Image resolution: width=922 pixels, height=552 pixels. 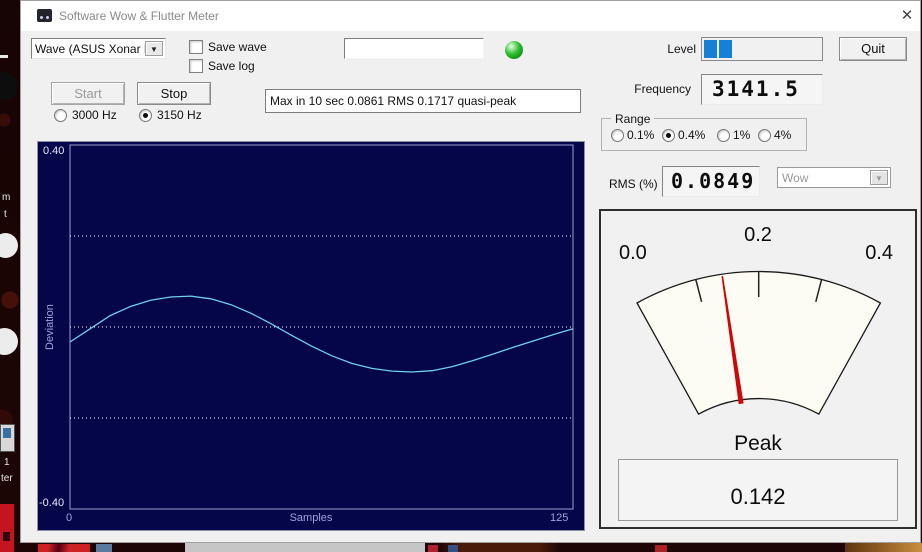 I want to click on range-radio-0.1, so click(x=617, y=135).